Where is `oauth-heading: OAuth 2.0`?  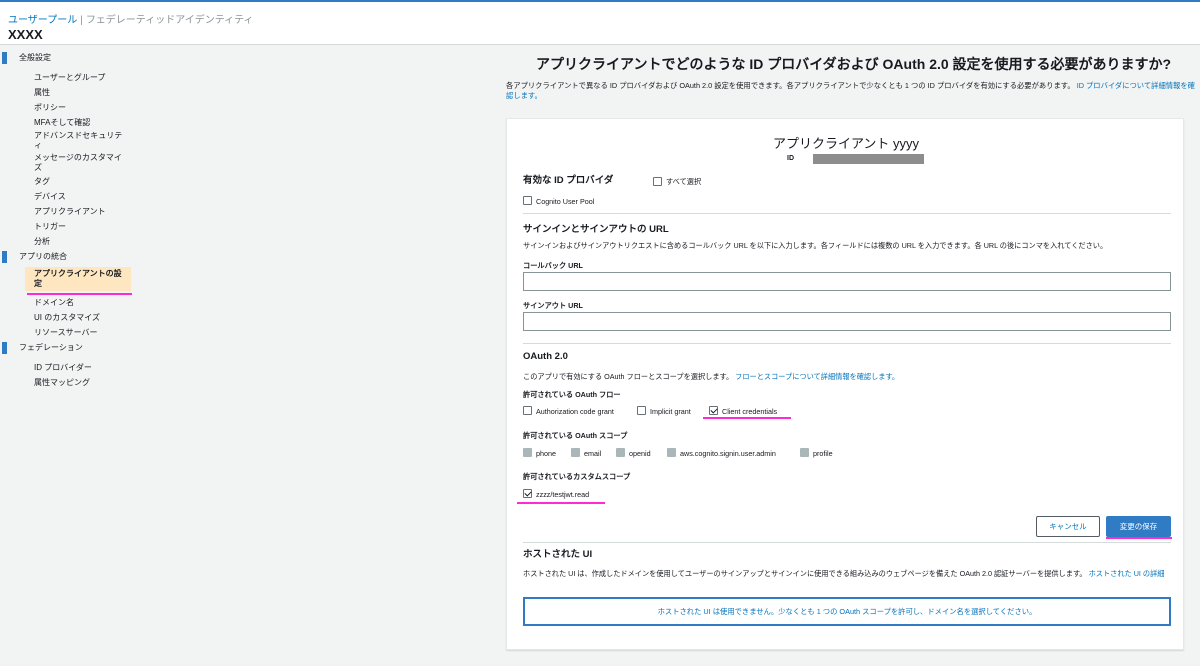
oauth-heading: OAuth 2.0 is located at coordinates (545, 356).